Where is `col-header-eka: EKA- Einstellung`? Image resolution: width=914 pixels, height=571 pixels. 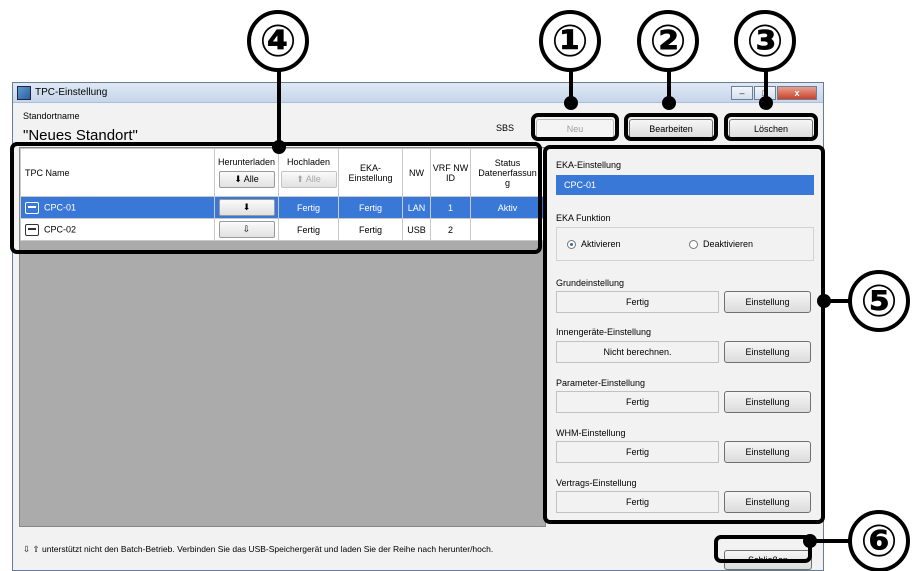
col-header-eka: EKA- Einstellung is located at coordinates (370, 172).